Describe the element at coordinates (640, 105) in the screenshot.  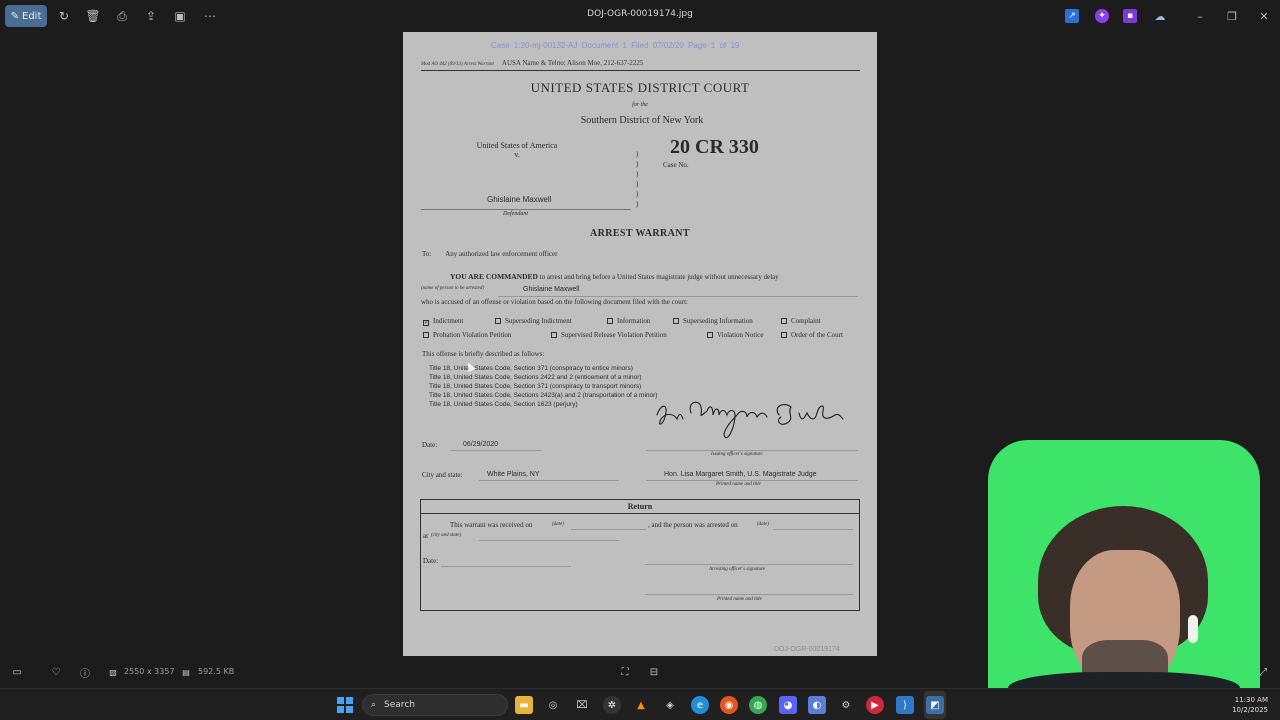
I see `for-the-label: for the` at that location.